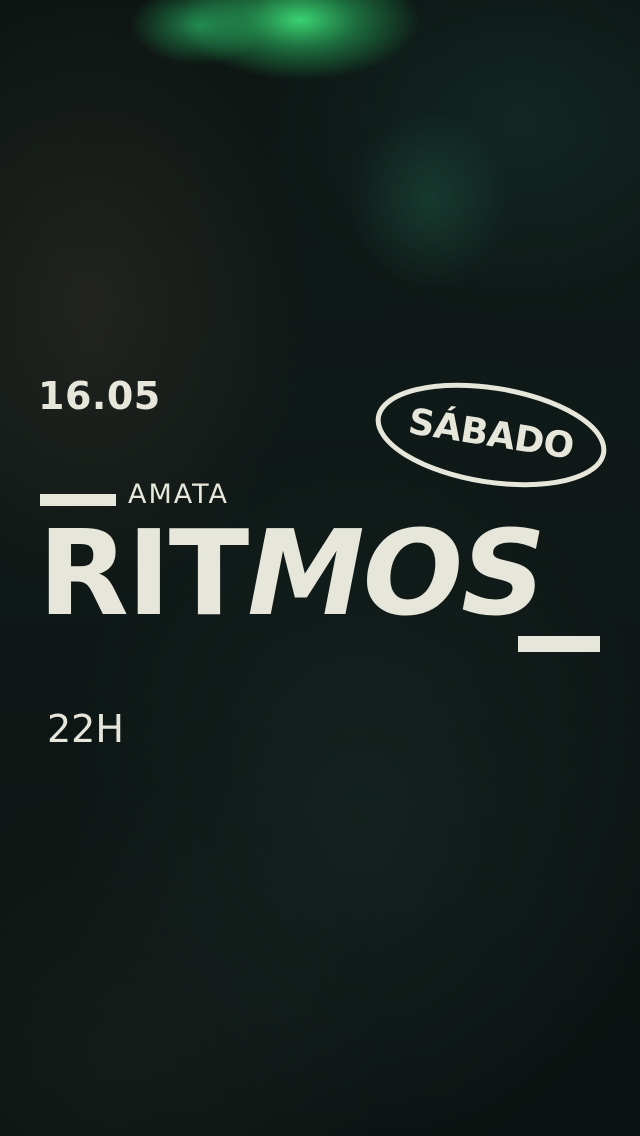 The image size is (640, 1136). Describe the element at coordinates (99, 396) in the screenshot. I see `event-date: 16.05` at that location.